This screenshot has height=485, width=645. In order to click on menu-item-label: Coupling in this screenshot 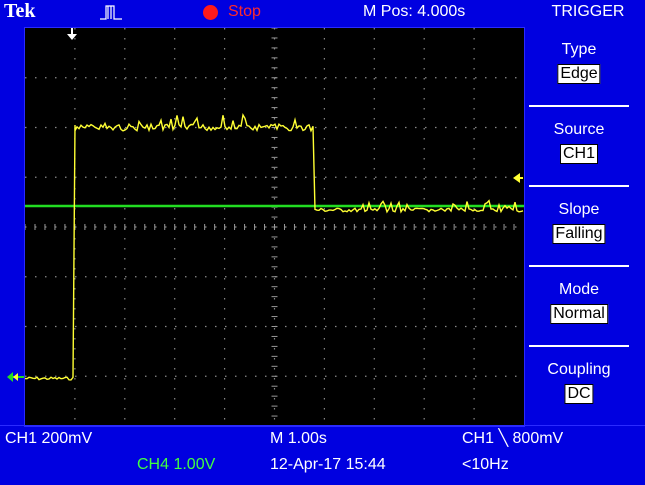, I will do `click(579, 369)`.